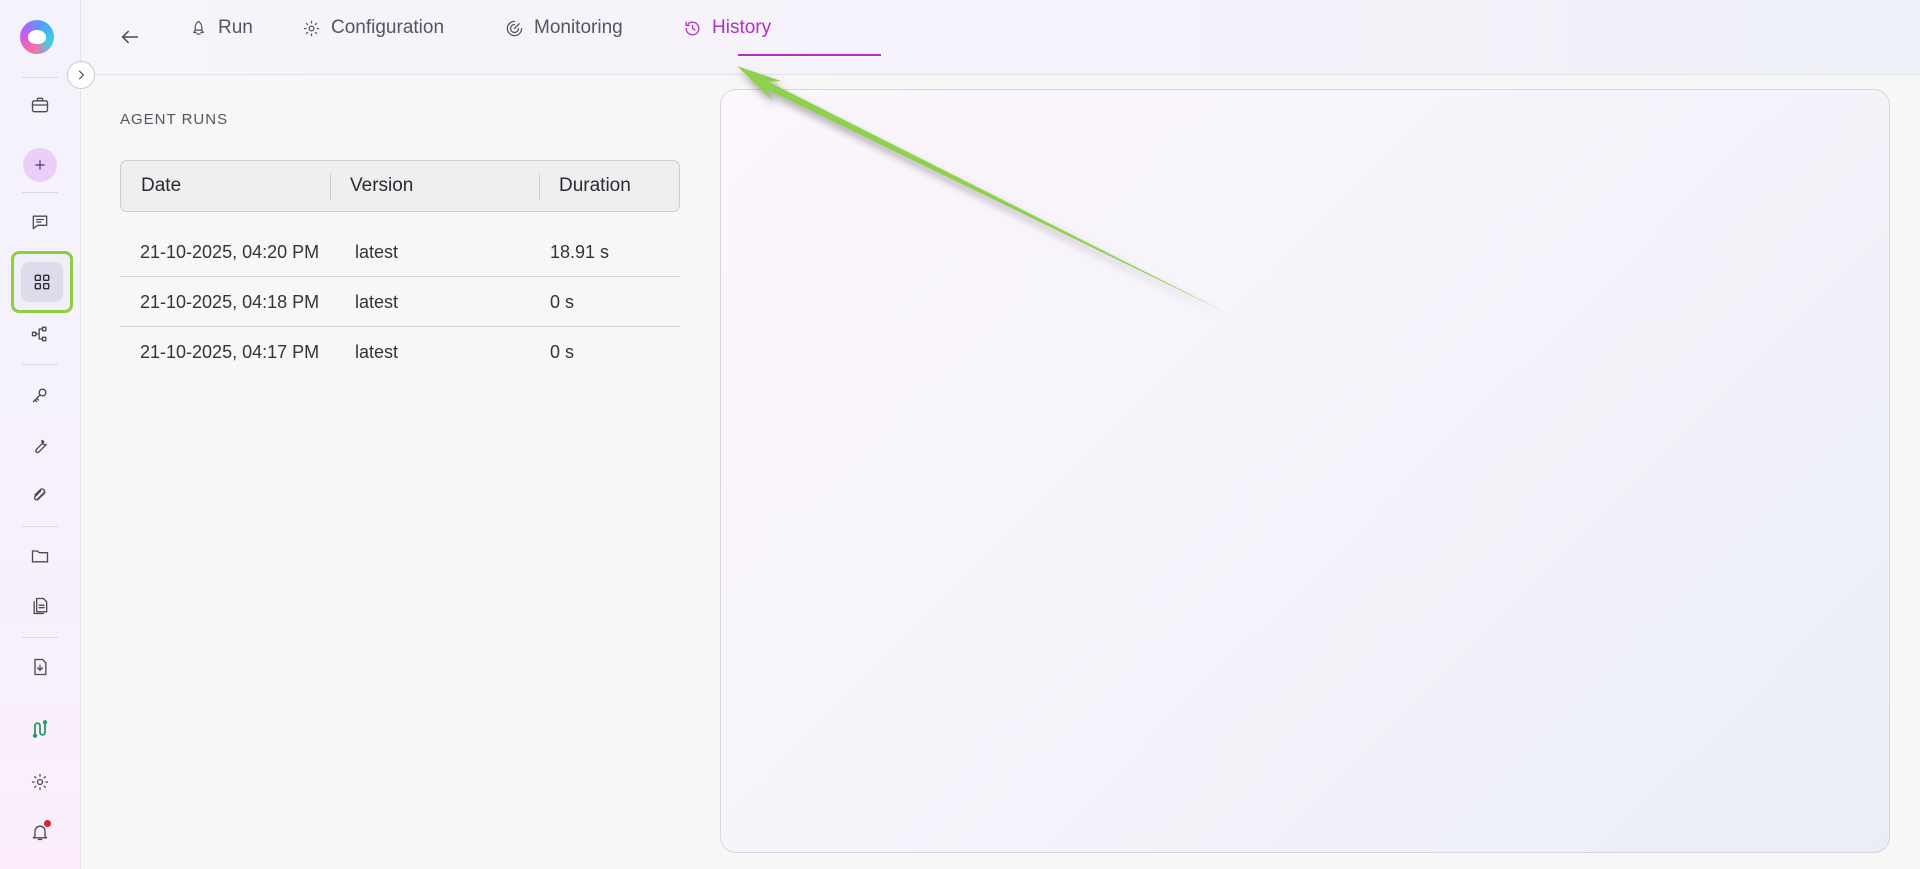 This screenshot has width=1920, height=869. What do you see at coordinates (230, 301) in the screenshot?
I see `run-date: 21-10-2025, 04:18 PM` at bounding box center [230, 301].